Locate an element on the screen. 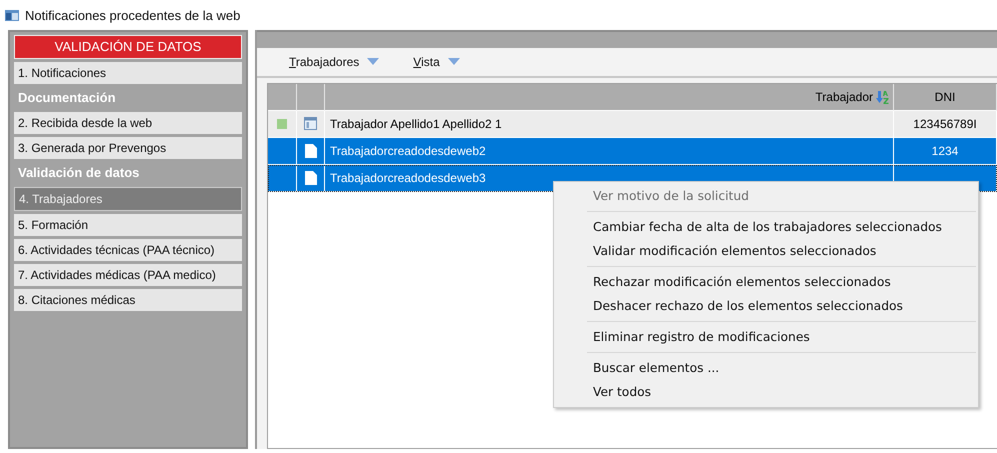 The image size is (997, 453). menu-item: Validar modificación elementos seleccionados is located at coordinates (766, 251).